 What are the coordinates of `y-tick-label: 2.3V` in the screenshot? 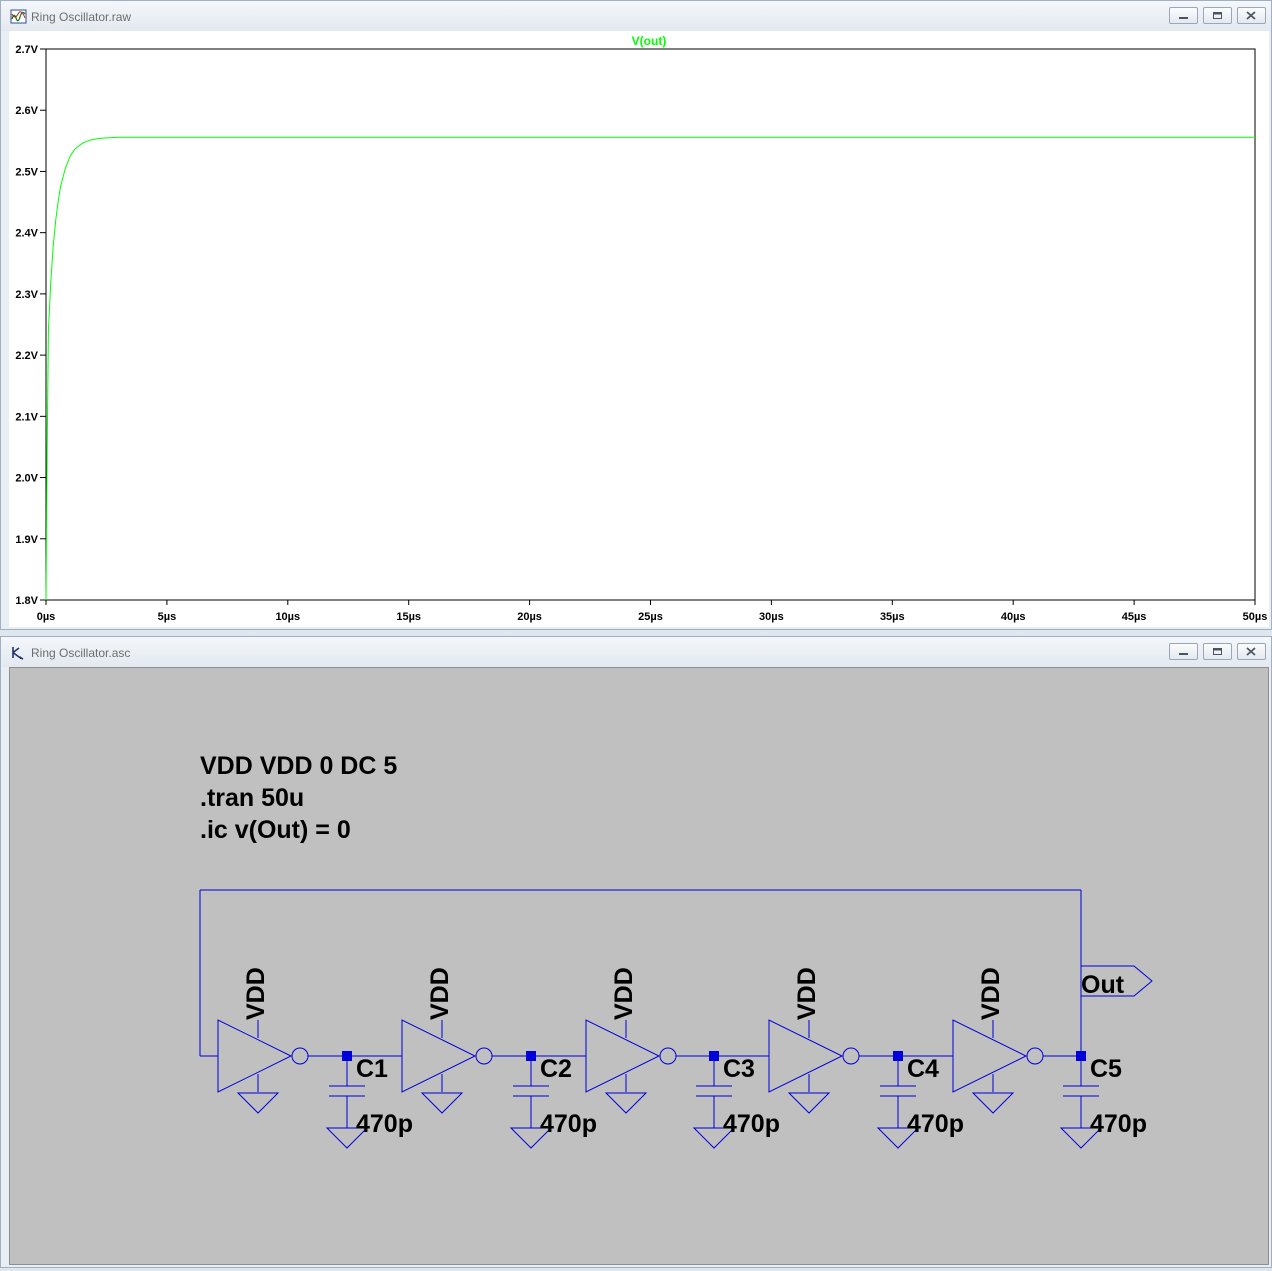 It's located at (26, 295).